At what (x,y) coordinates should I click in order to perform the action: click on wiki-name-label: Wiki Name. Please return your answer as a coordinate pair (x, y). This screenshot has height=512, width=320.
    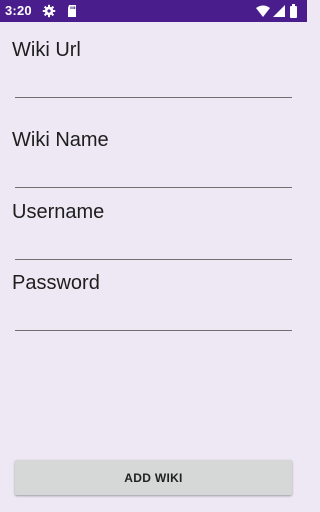
    Looking at the image, I should click on (60, 140).